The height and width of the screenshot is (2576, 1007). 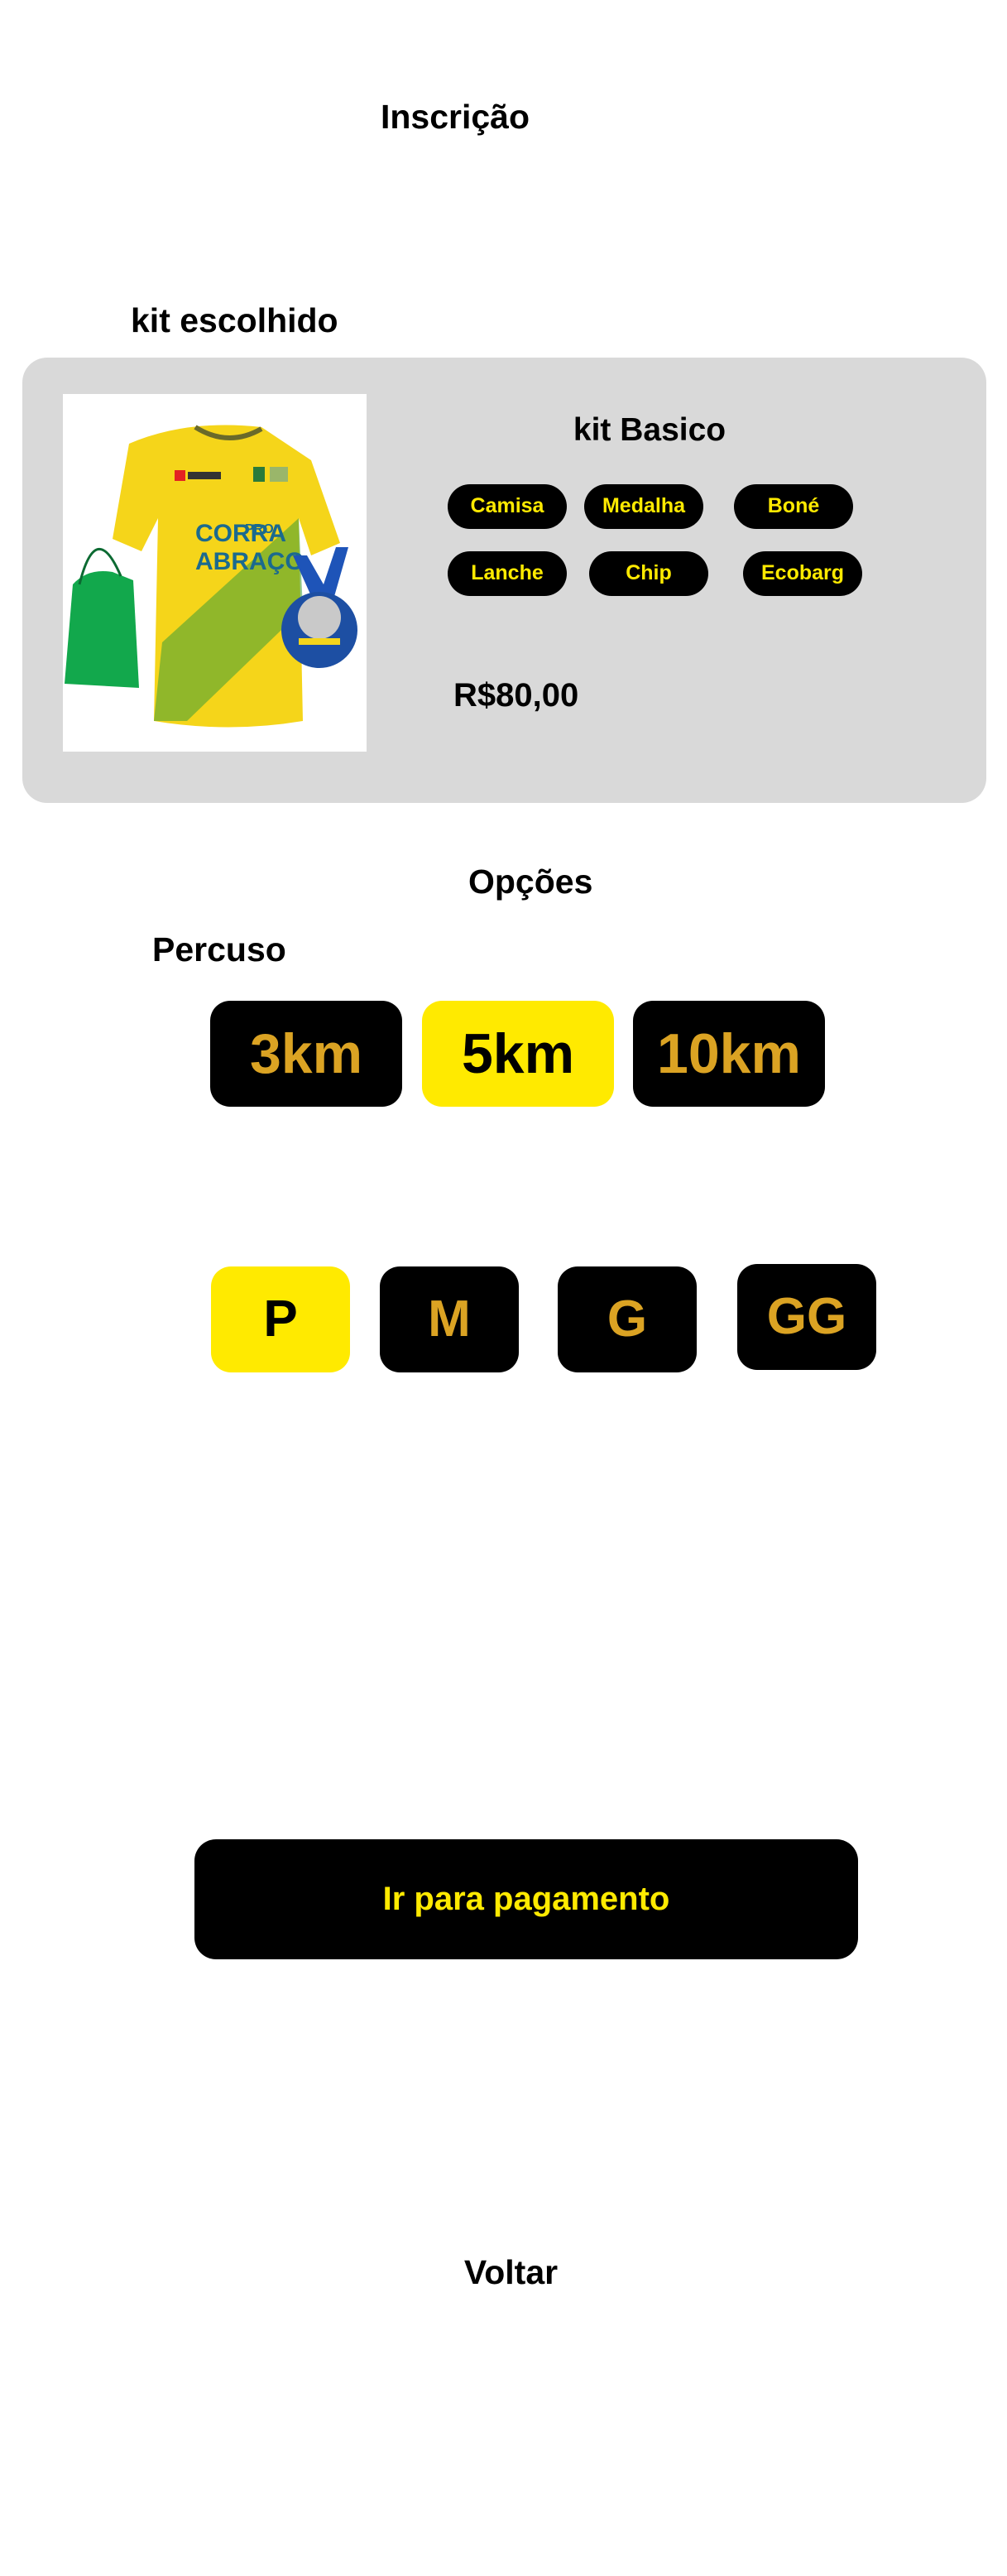 I want to click on route-label: Percuso, so click(x=219, y=949).